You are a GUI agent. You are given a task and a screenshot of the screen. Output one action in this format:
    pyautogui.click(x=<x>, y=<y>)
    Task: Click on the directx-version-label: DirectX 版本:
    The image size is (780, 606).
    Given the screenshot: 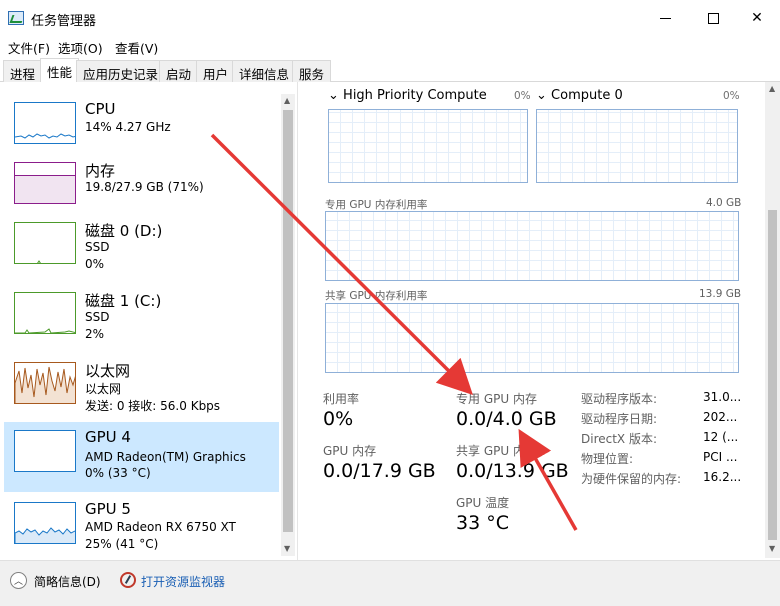 What is the action you would take?
    pyautogui.click(x=619, y=439)
    